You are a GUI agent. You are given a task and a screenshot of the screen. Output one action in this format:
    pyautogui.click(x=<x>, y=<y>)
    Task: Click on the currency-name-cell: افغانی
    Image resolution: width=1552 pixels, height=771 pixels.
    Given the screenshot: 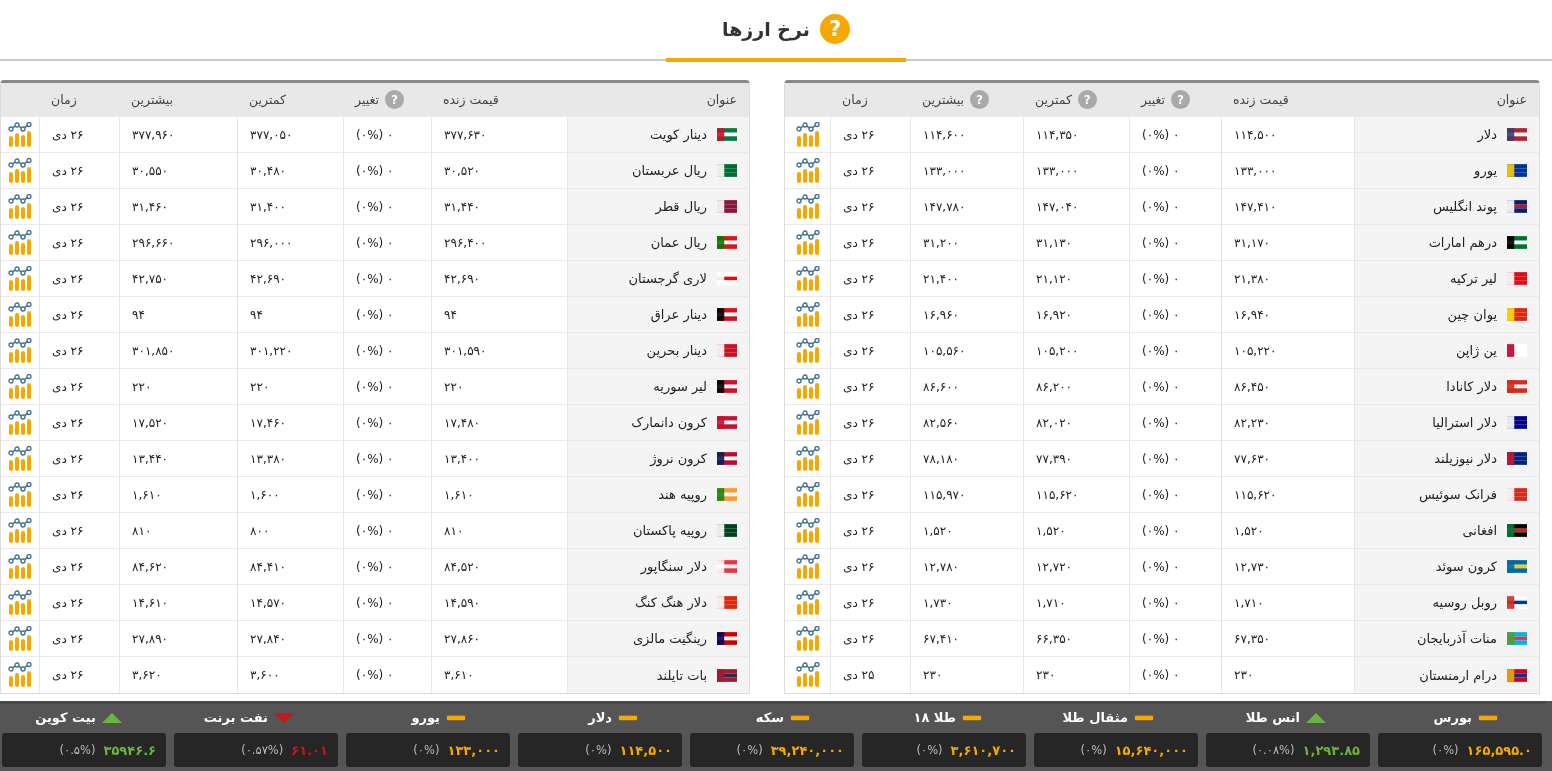 What is the action you would take?
    pyautogui.click(x=1446, y=530)
    